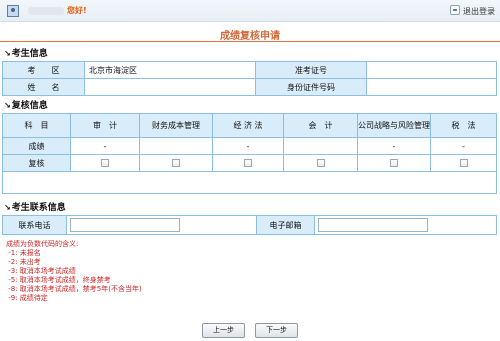  I want to click on contact-info-table: 联系电话 电子邮箱, so click(249, 225).